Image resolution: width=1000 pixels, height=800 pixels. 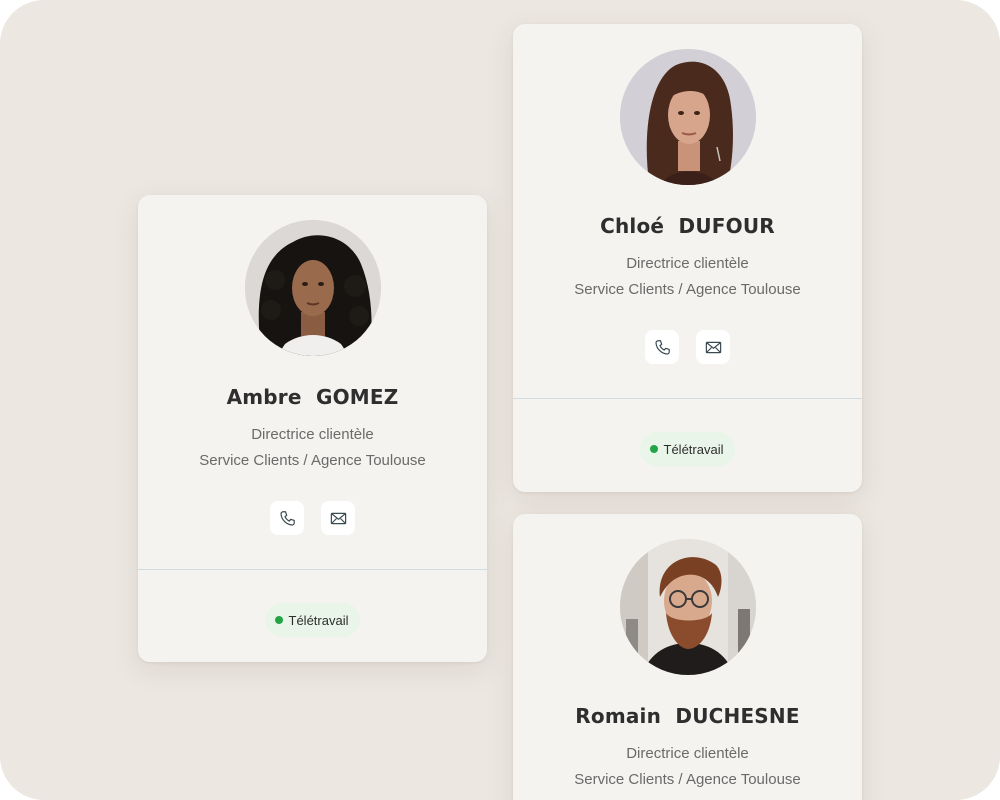 What do you see at coordinates (312, 397) in the screenshot?
I see `person-name: Ambre GOMEZ` at bounding box center [312, 397].